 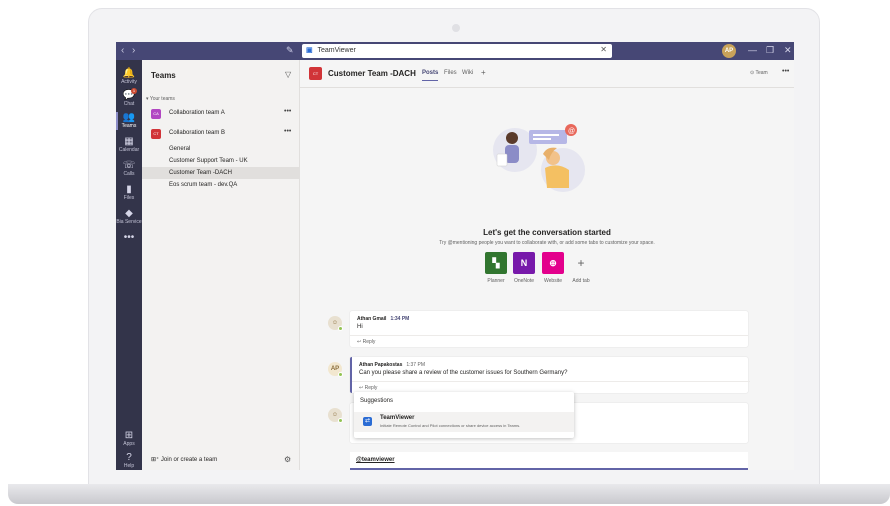 I want to click on filter-icon: ▽, so click(x=288, y=74).